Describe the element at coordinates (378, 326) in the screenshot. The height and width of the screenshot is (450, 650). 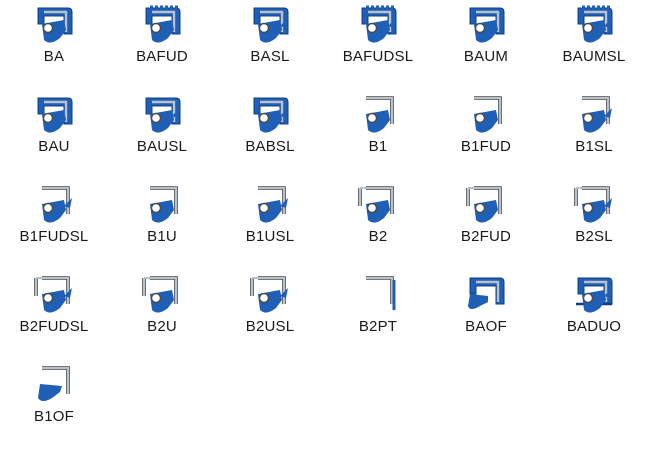
I see `seal-type-label: B2PT` at that location.